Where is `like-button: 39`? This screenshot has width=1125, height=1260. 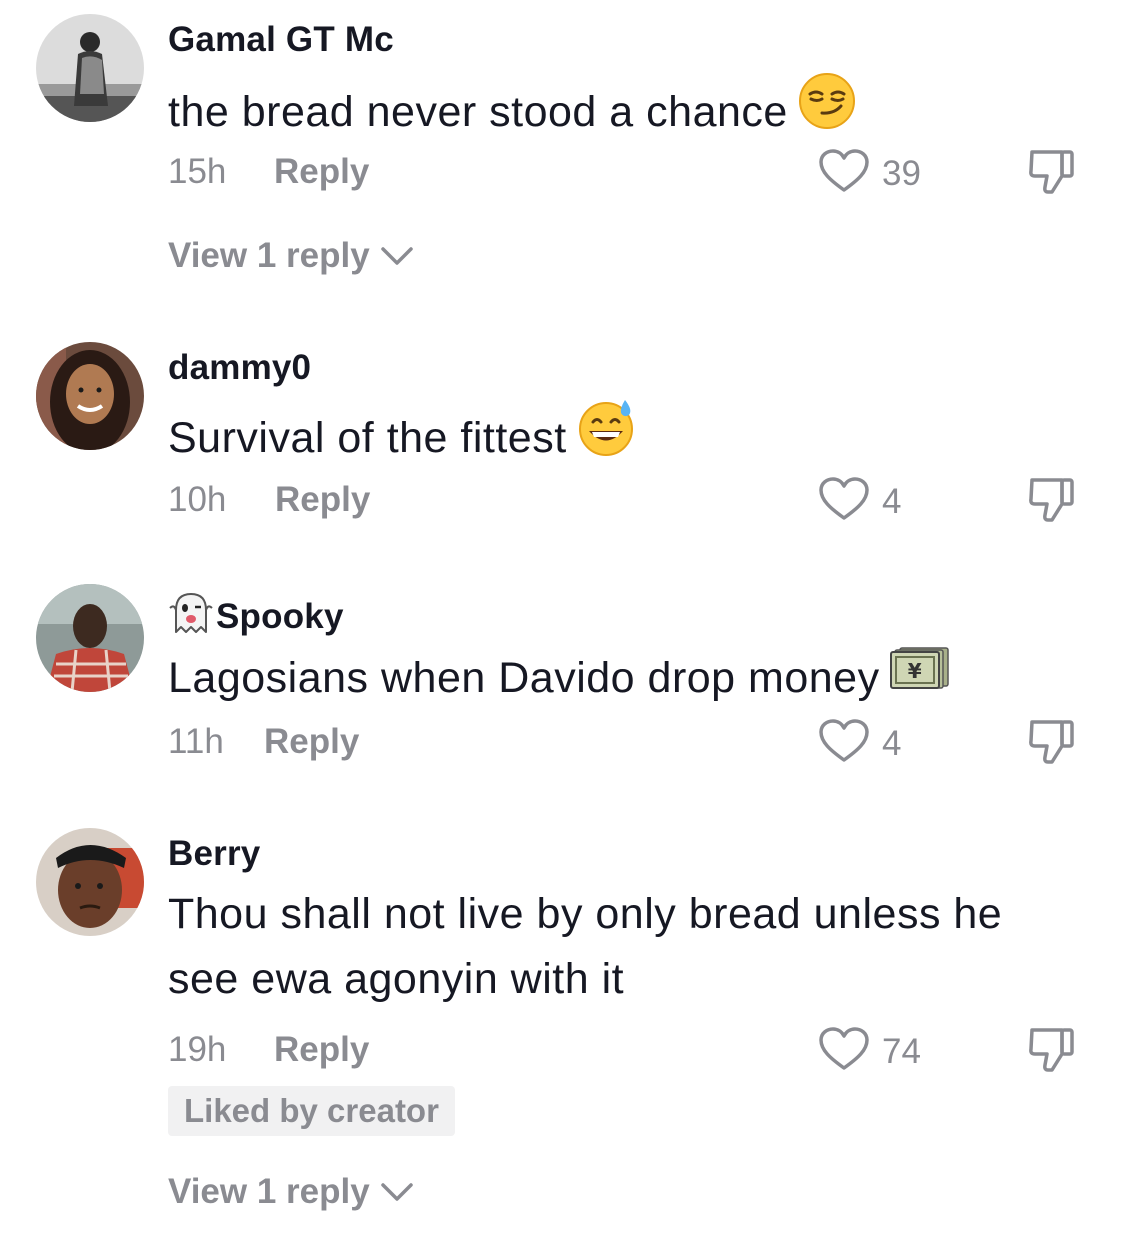
like-button: 39 is located at coordinates (869, 173).